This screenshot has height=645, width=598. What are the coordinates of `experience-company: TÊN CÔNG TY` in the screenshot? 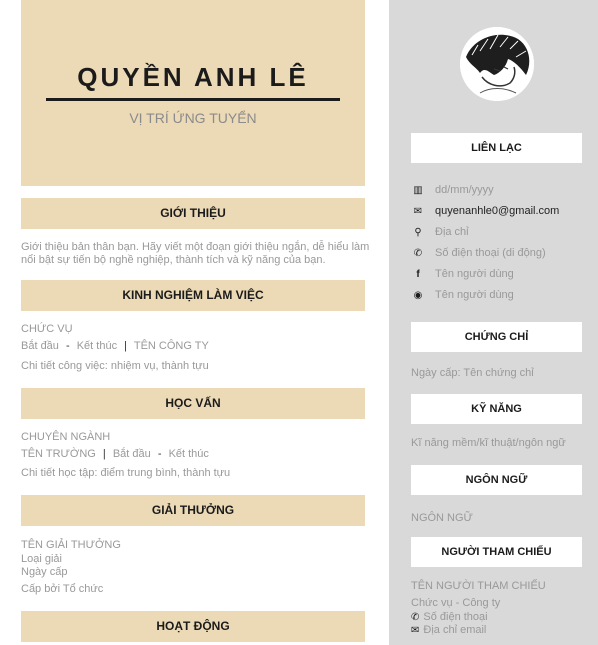 It's located at (171, 346).